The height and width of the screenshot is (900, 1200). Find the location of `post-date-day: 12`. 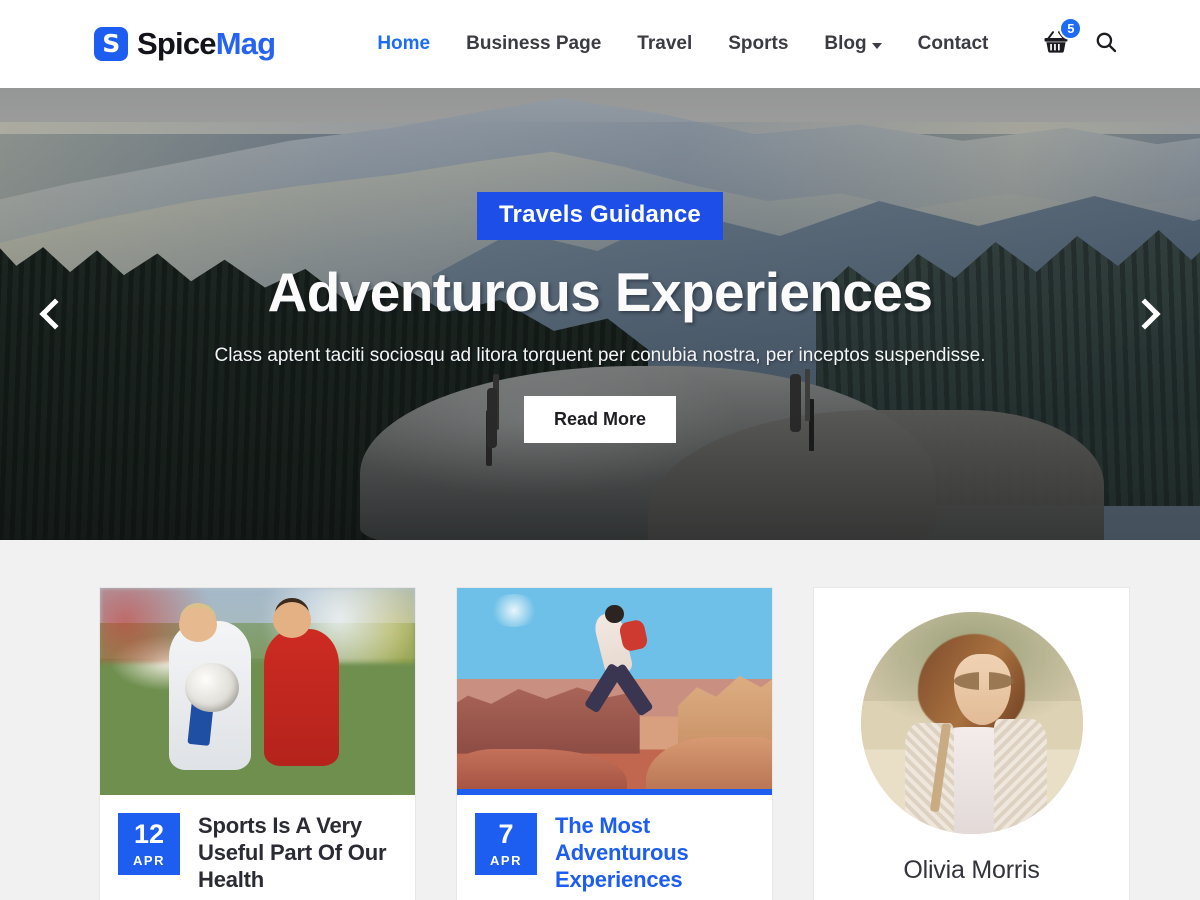

post-date-day: 12 is located at coordinates (149, 833).